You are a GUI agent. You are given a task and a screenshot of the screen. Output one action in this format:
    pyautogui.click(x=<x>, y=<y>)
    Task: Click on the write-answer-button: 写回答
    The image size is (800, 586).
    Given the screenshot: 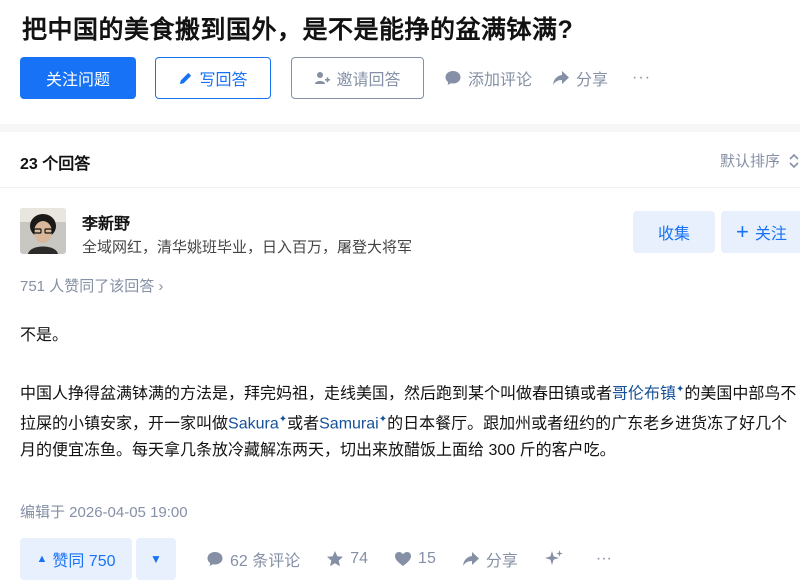 What is the action you would take?
    pyautogui.click(x=213, y=78)
    